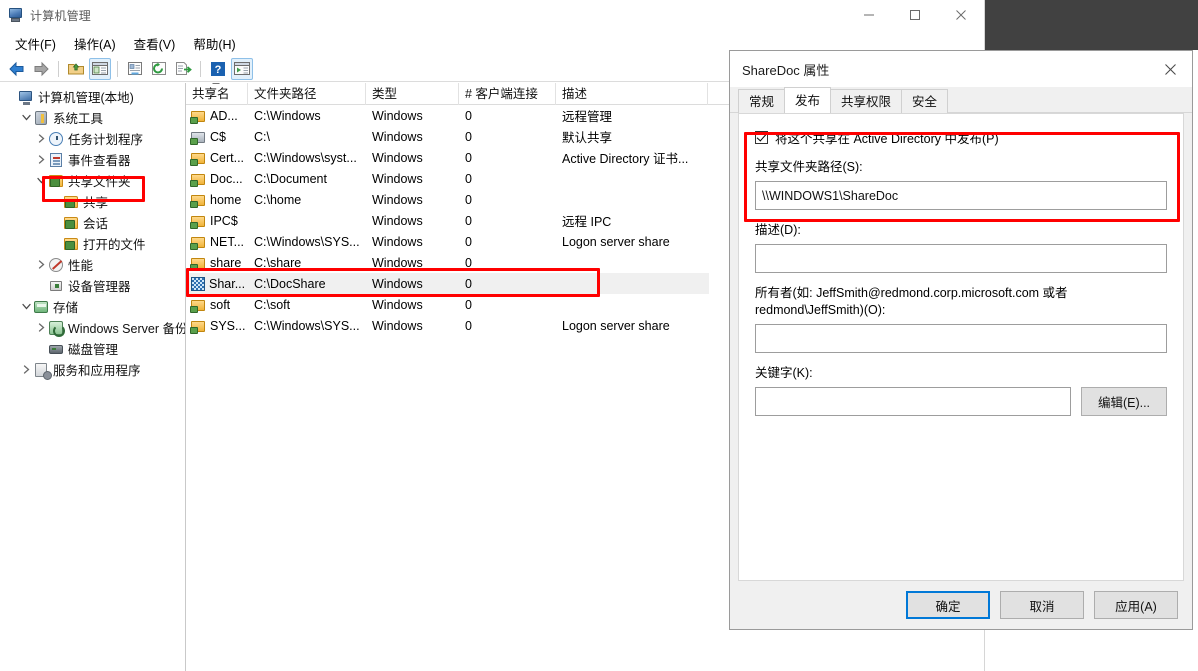 Image resolution: width=1198 pixels, height=671 pixels. Describe the element at coordinates (159, 69) in the screenshot. I see `refresh-icon` at that location.